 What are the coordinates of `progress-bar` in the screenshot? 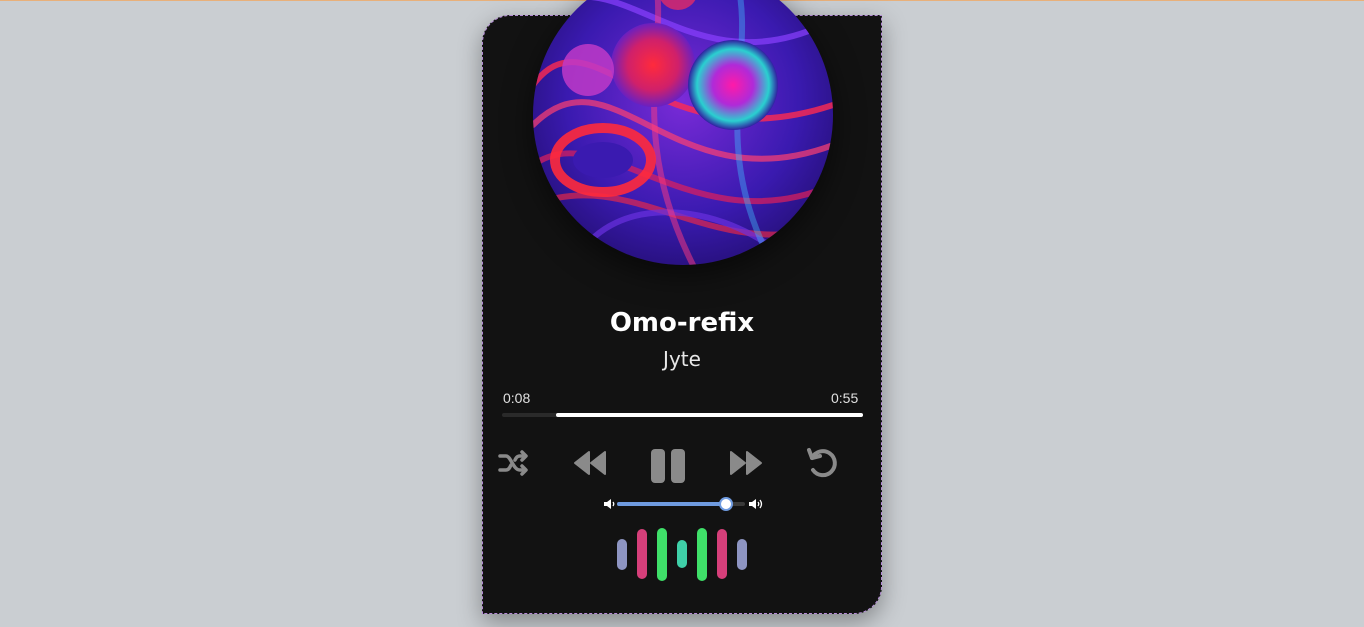 It's located at (682, 415).